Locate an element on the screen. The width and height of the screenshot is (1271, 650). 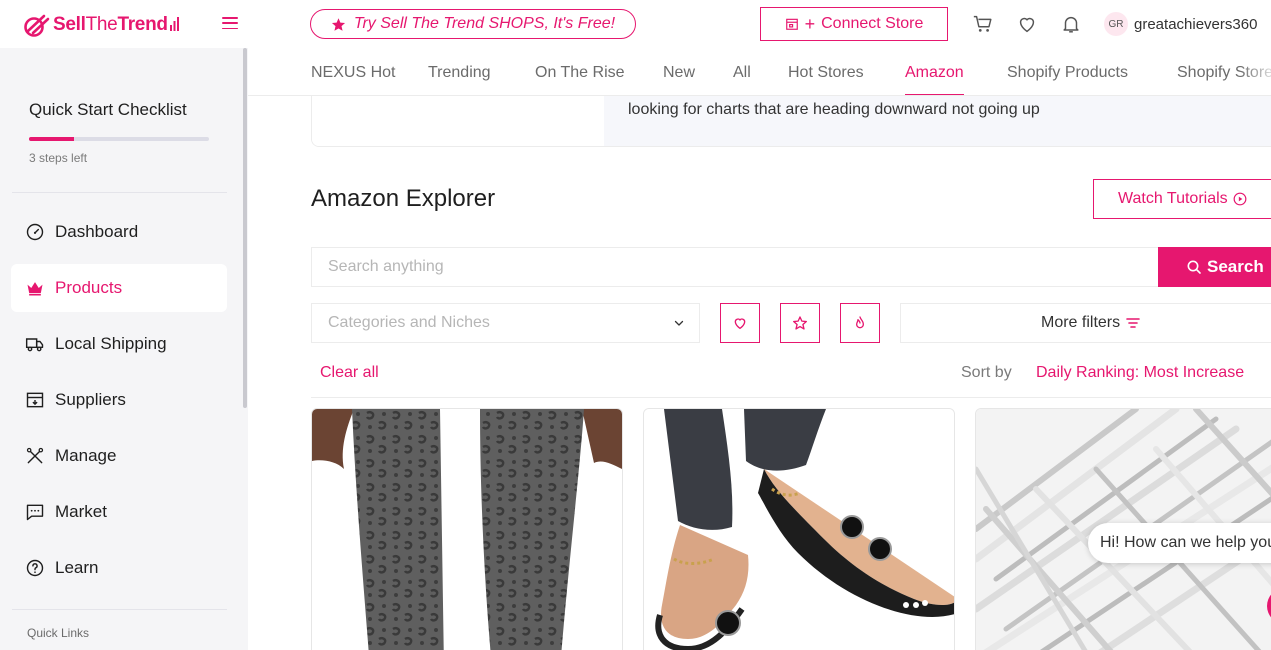
quick-links-heading: Quick Links is located at coordinates (58, 633).